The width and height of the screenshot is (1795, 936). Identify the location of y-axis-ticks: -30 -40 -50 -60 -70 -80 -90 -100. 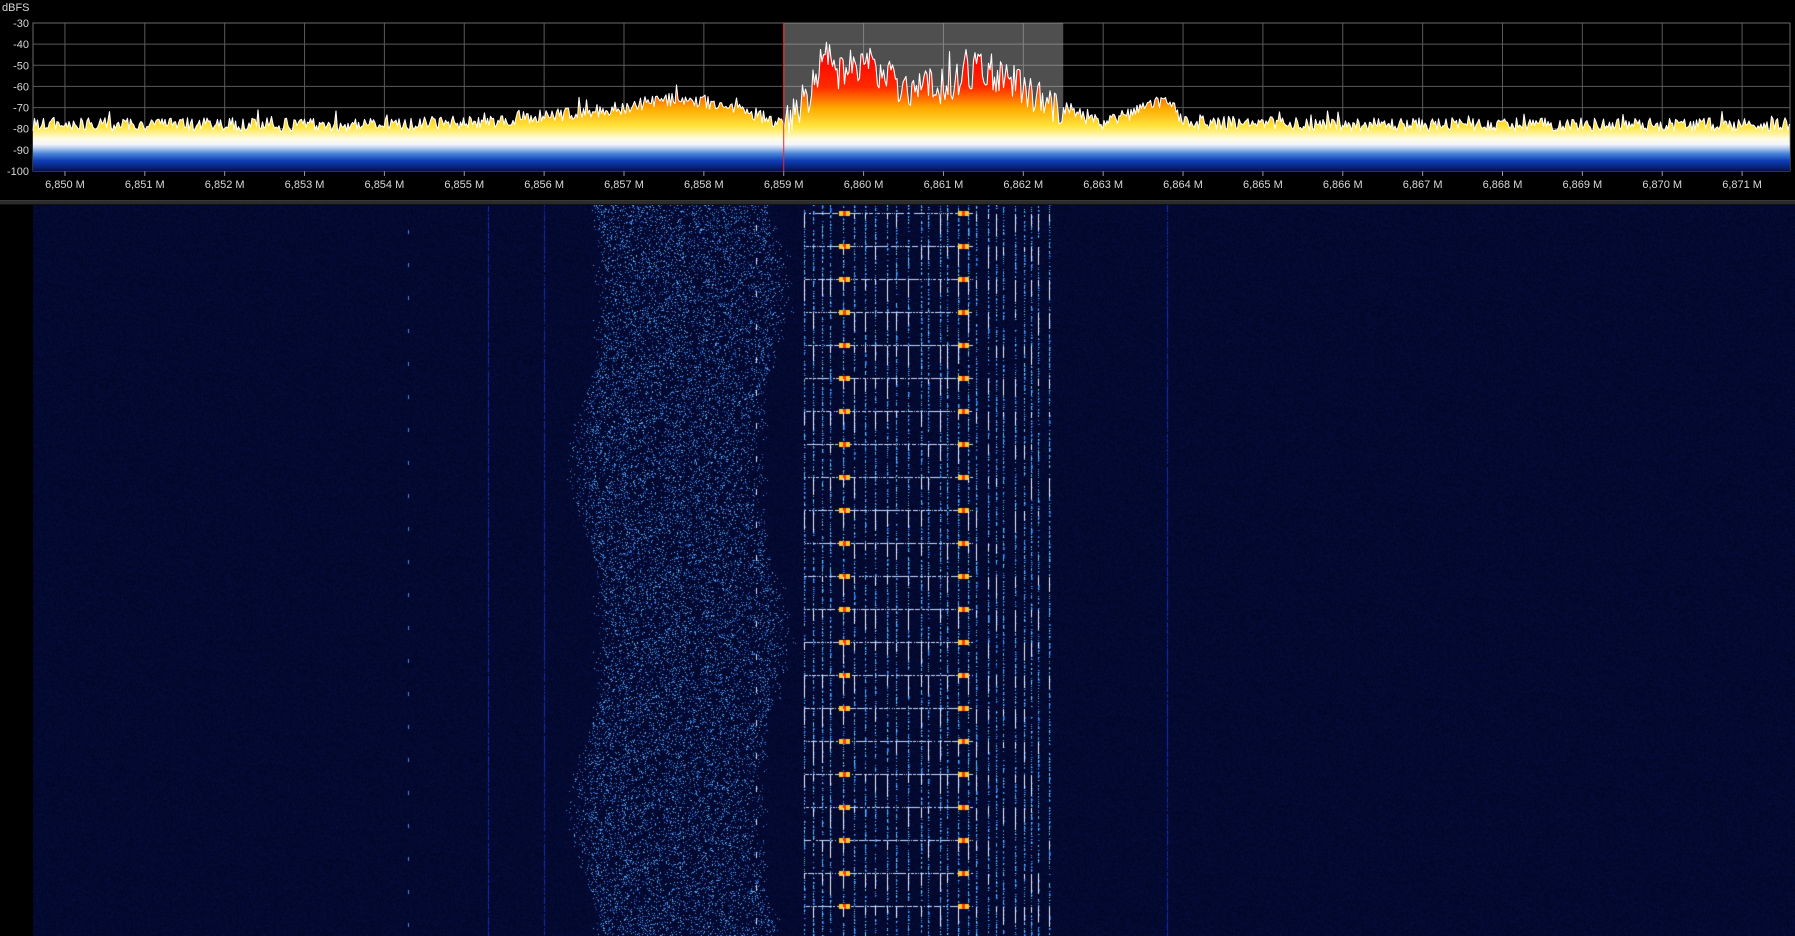
(18, 98).